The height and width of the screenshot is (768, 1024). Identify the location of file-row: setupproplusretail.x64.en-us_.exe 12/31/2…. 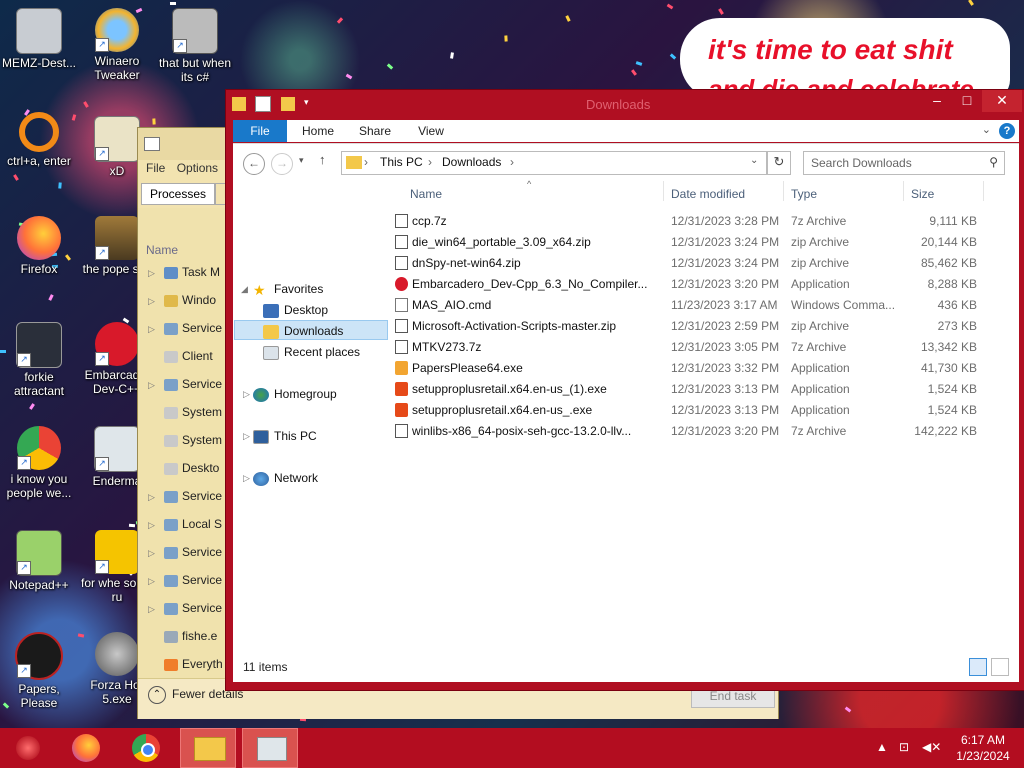
(705, 410).